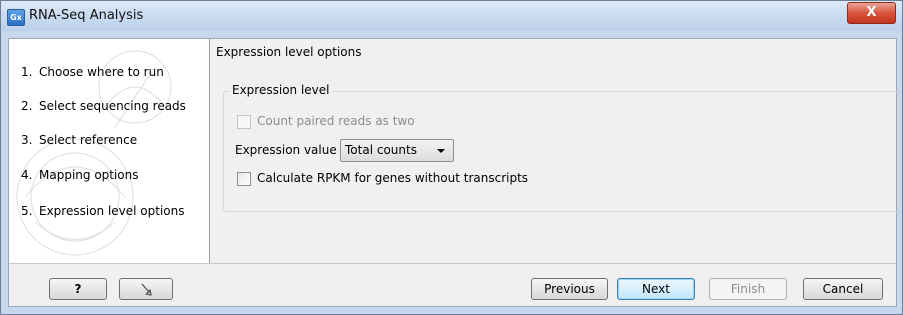 This screenshot has width=903, height=315. What do you see at coordinates (92, 72) in the screenshot?
I see `step-choose-where-to-run: 1. Choose where to run` at bounding box center [92, 72].